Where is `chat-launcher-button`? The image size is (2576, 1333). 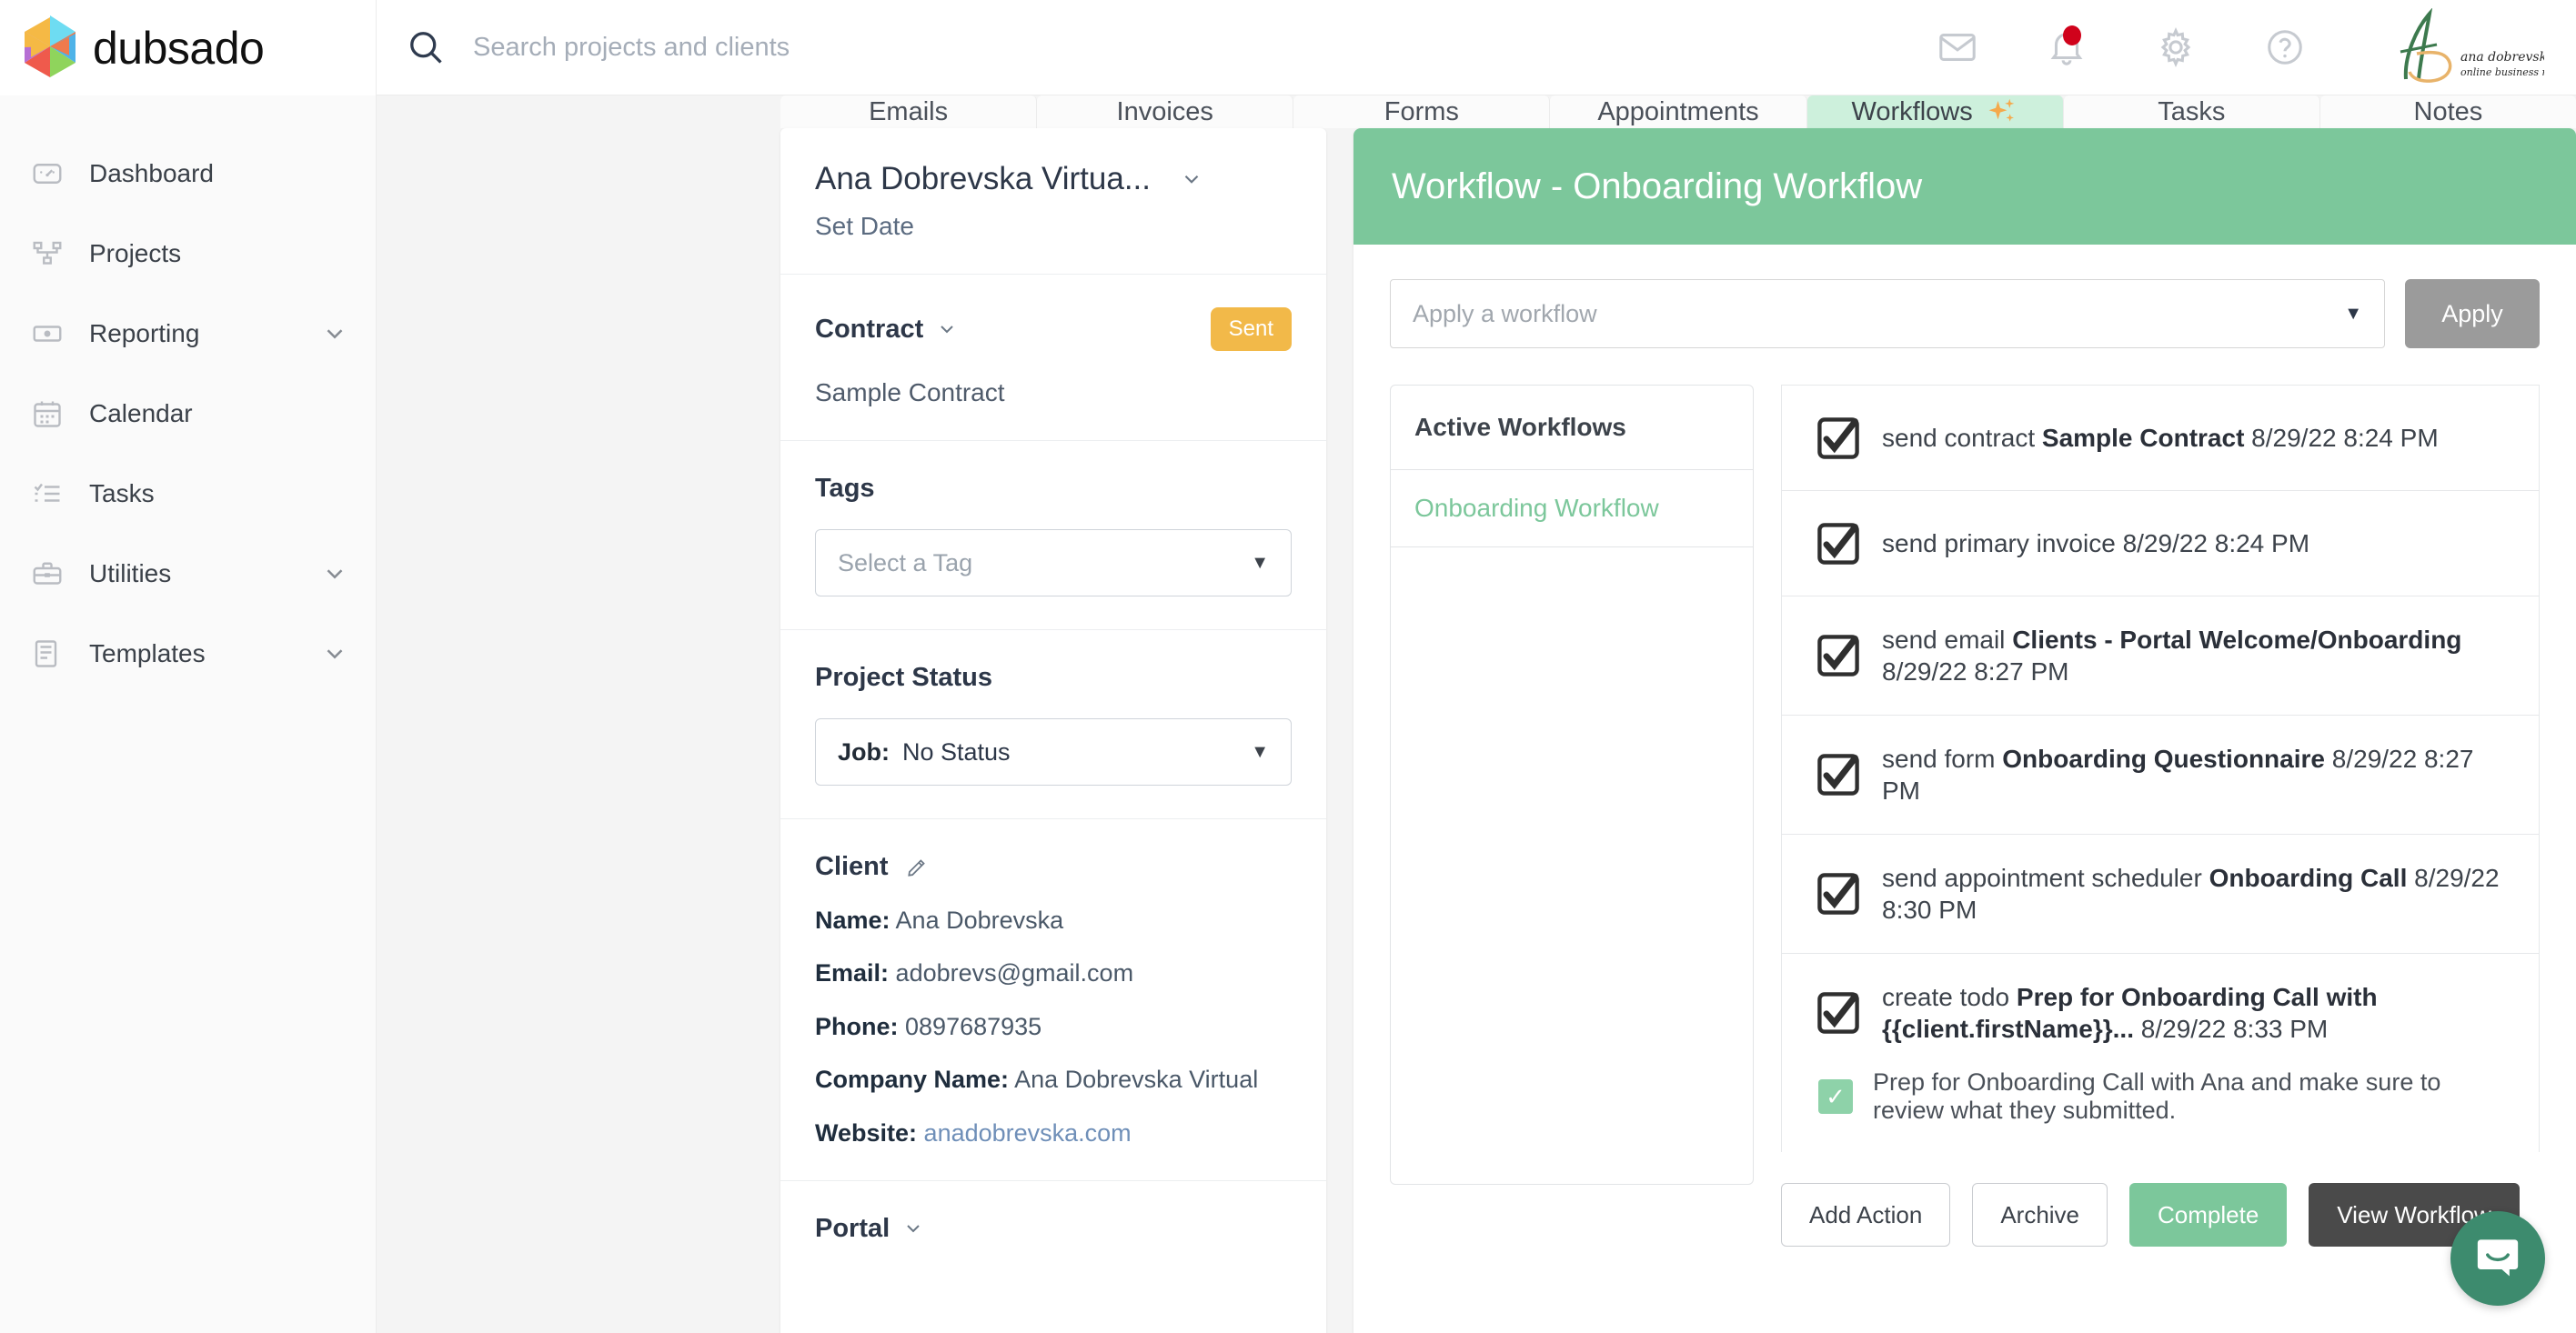
chat-launcher-button is located at coordinates (2497, 1258).